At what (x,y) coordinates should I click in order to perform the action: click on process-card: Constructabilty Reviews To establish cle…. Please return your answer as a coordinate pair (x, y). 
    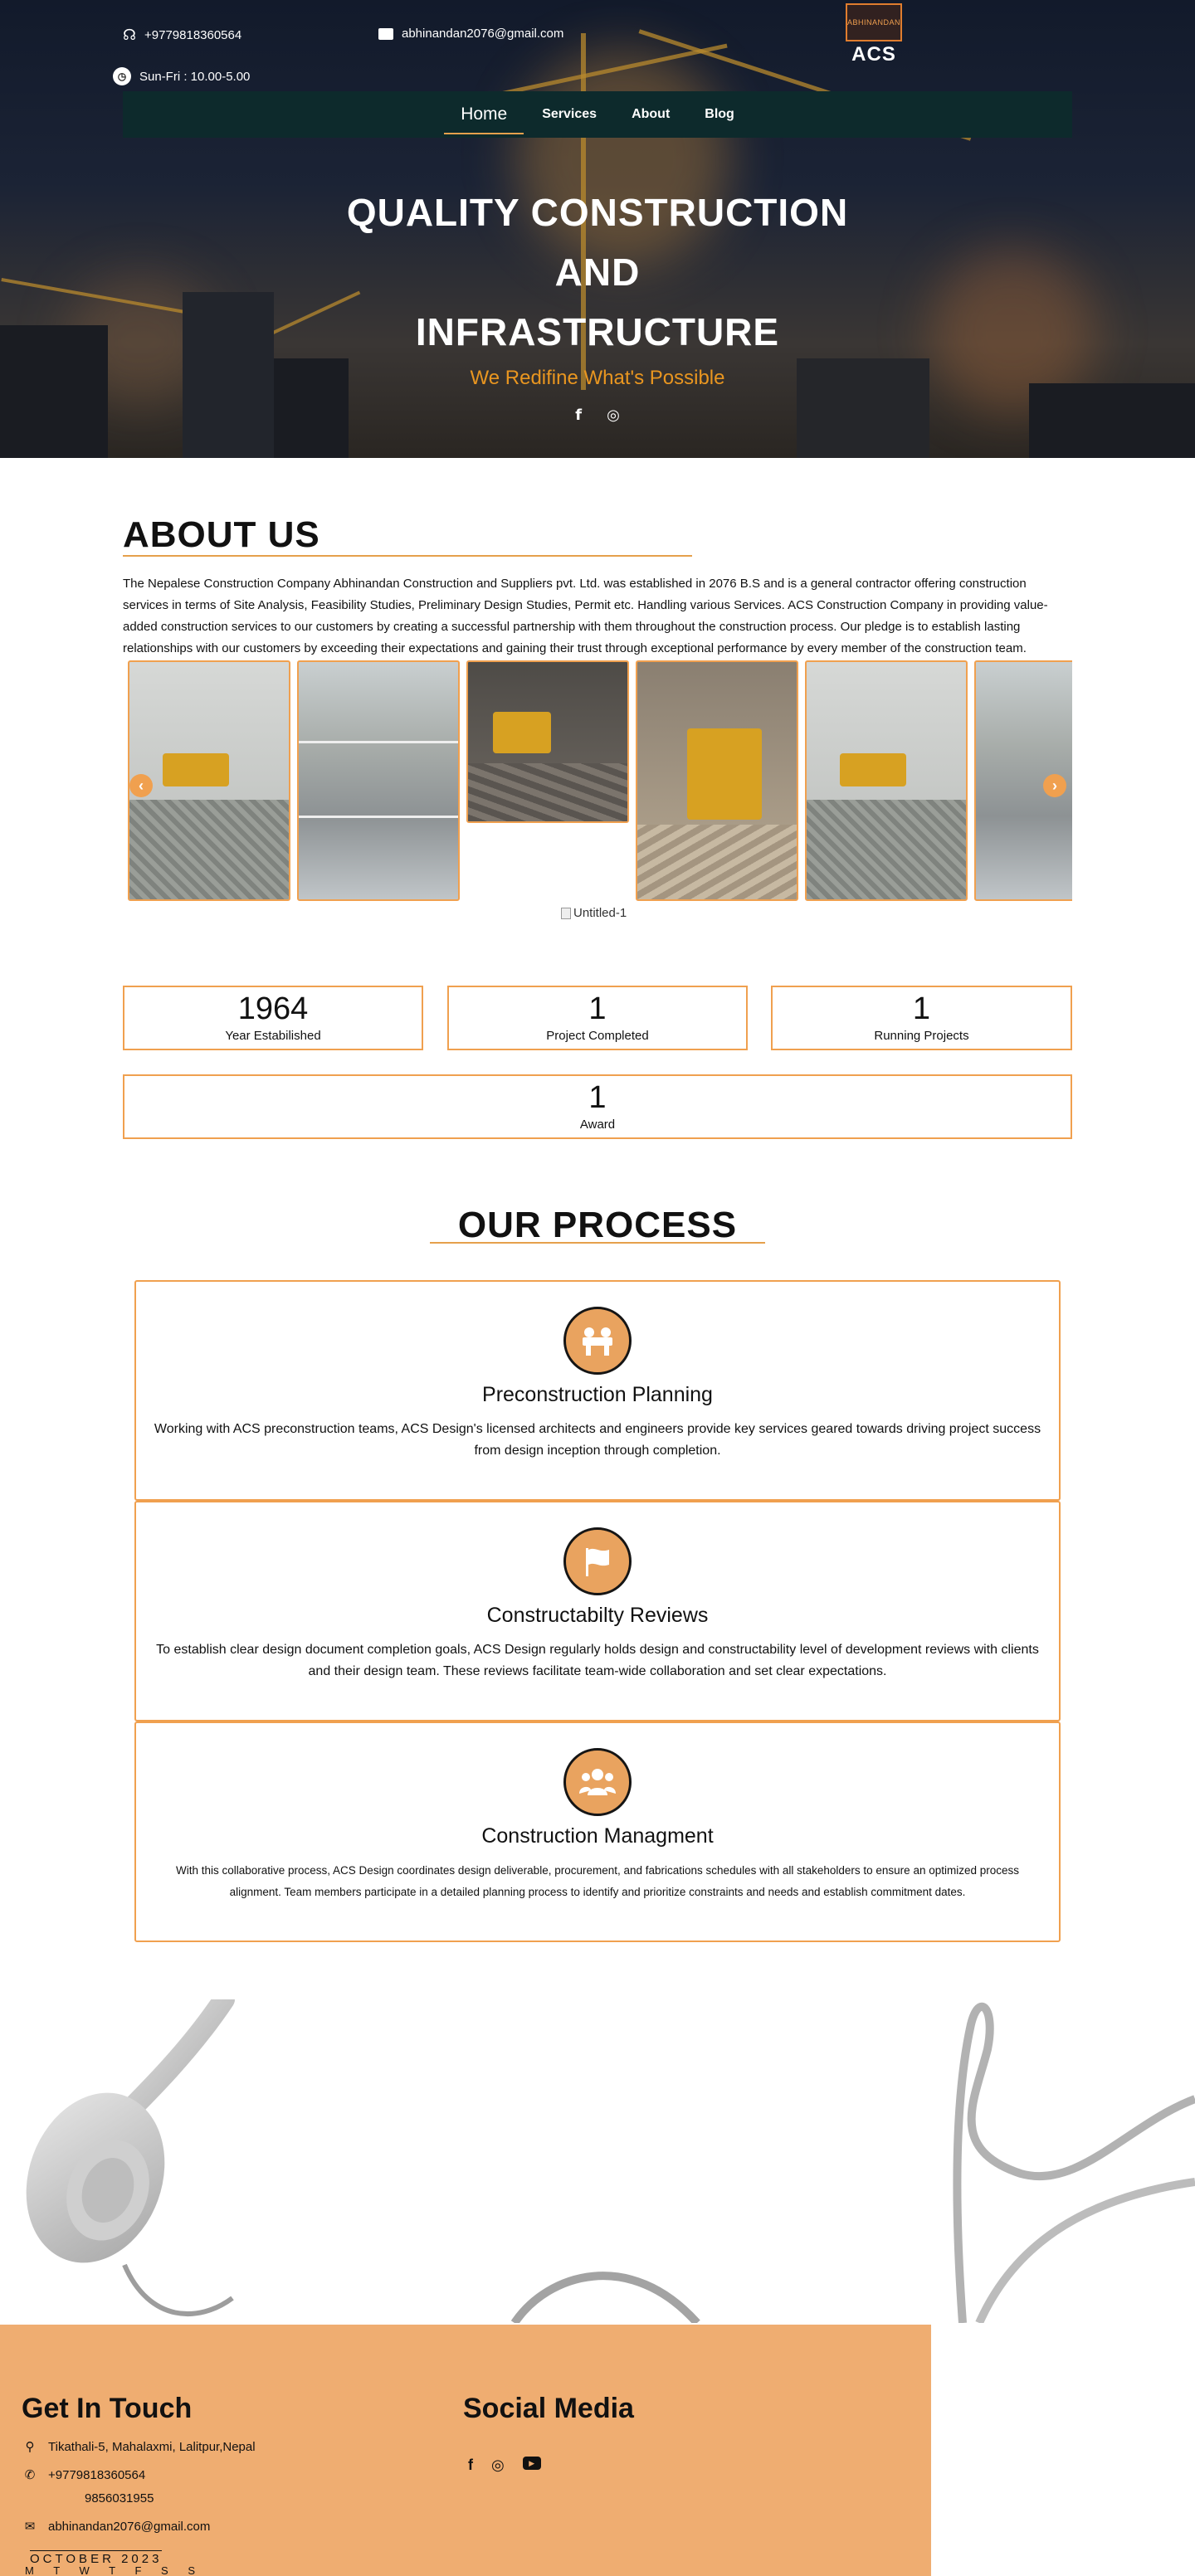
    Looking at the image, I should click on (597, 1611).